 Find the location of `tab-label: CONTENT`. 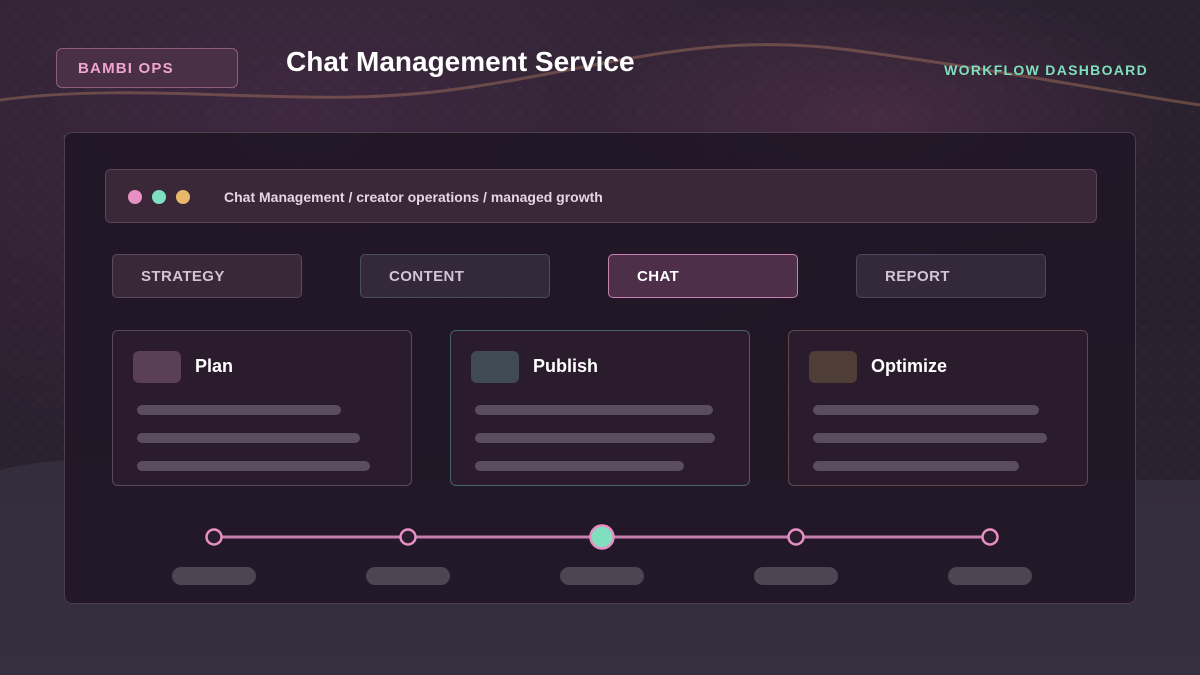

tab-label: CONTENT is located at coordinates (427, 276).